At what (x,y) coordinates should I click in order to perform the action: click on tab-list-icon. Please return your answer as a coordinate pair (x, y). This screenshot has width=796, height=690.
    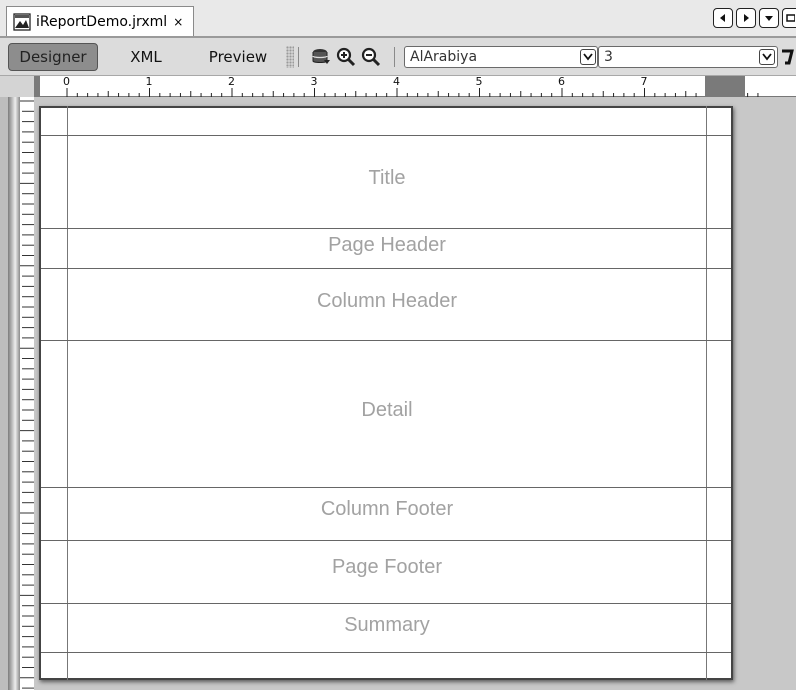
    Looking at the image, I should click on (769, 18).